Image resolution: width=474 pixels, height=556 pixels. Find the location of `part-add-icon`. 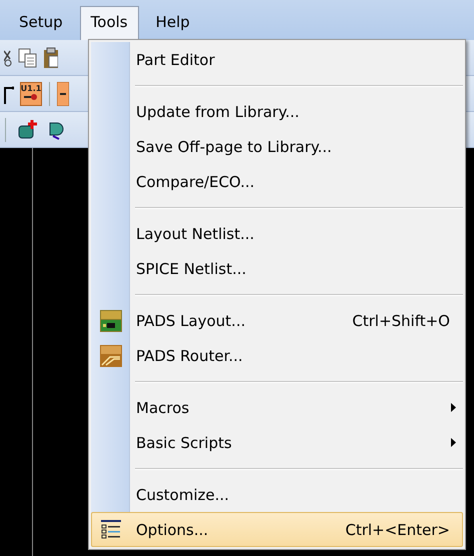

part-add-icon is located at coordinates (28, 129).